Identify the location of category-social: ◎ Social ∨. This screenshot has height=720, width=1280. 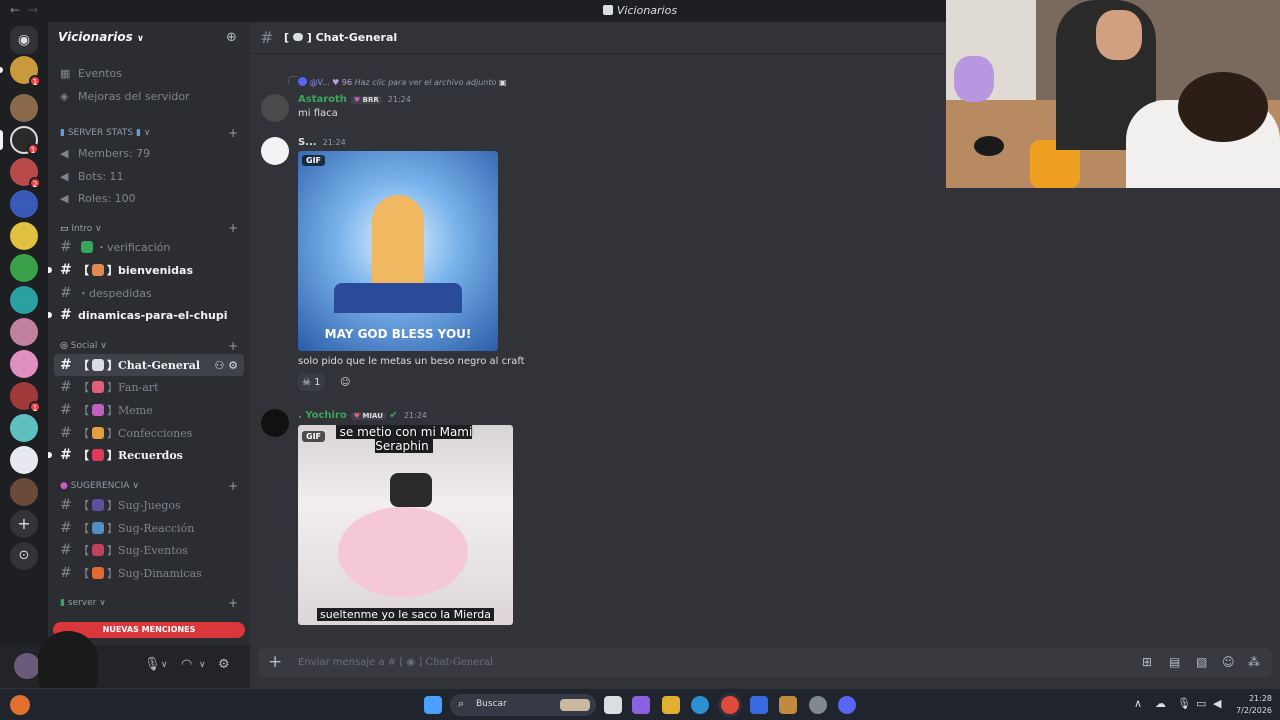
(83, 346).